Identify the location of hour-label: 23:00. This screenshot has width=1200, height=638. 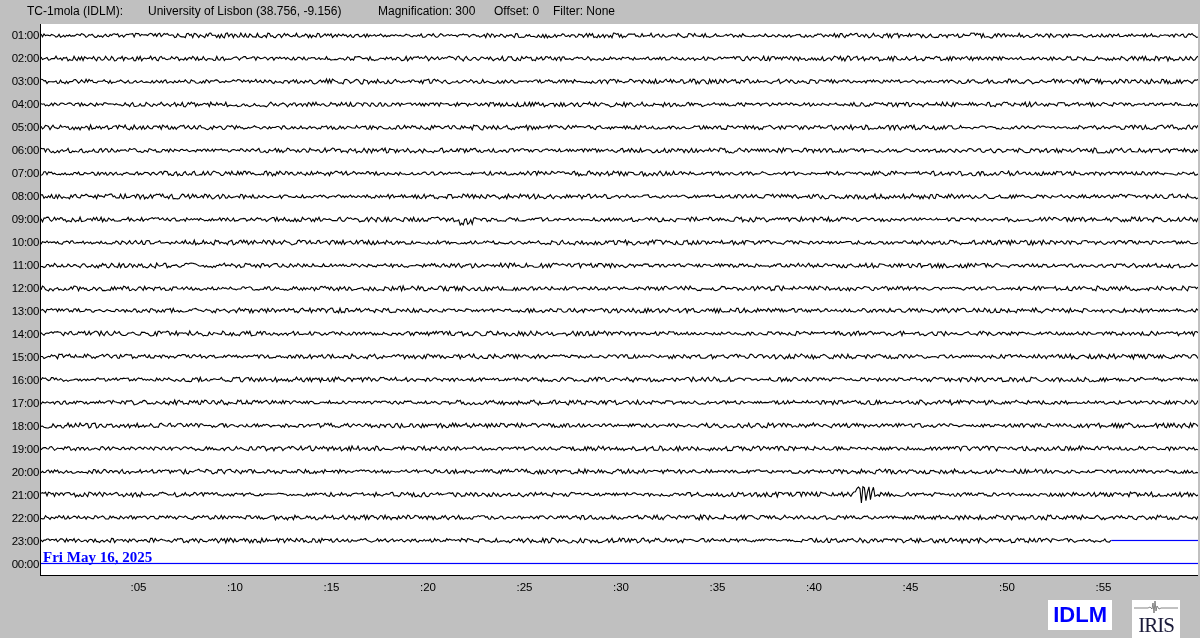
(25, 542).